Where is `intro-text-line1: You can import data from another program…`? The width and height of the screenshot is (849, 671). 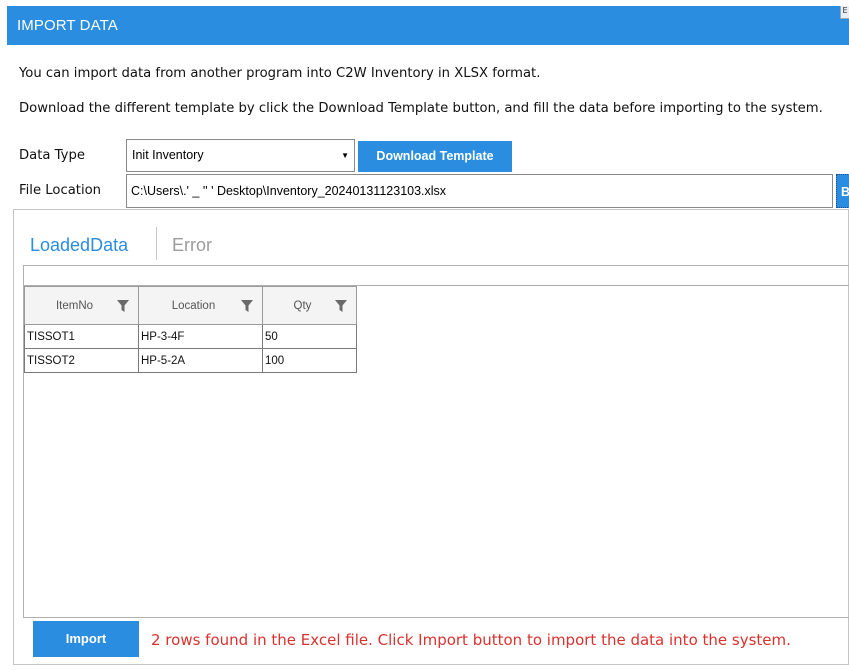 intro-text-line1: You can import data from another program… is located at coordinates (280, 73).